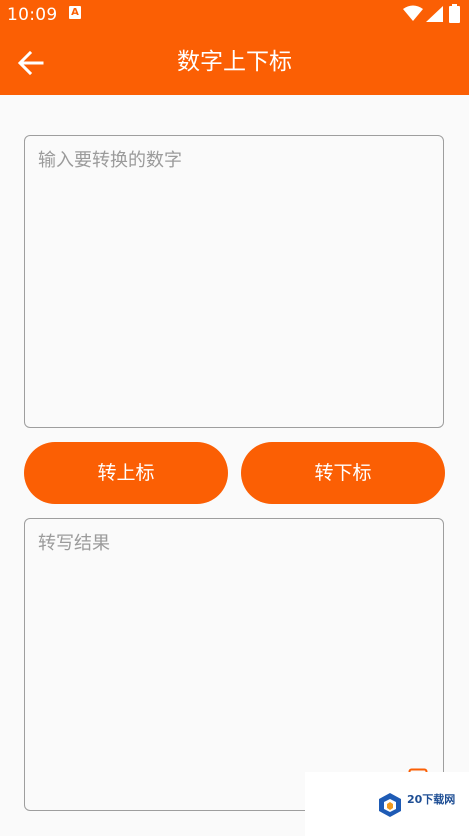 The image size is (469, 836). What do you see at coordinates (431, 799) in the screenshot?
I see `watermark-text: 20下载网` at bounding box center [431, 799].